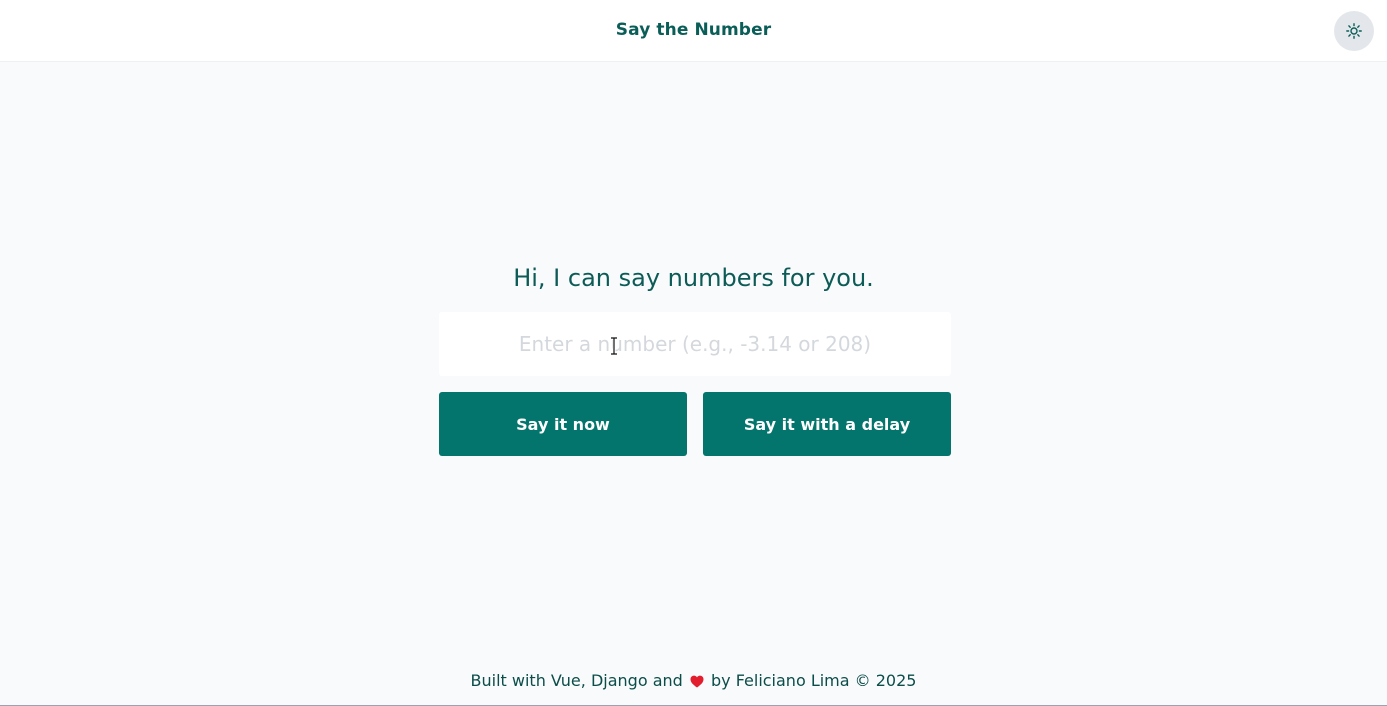 The image size is (1387, 706). I want to click on theme-toggle-button, so click(1354, 31).